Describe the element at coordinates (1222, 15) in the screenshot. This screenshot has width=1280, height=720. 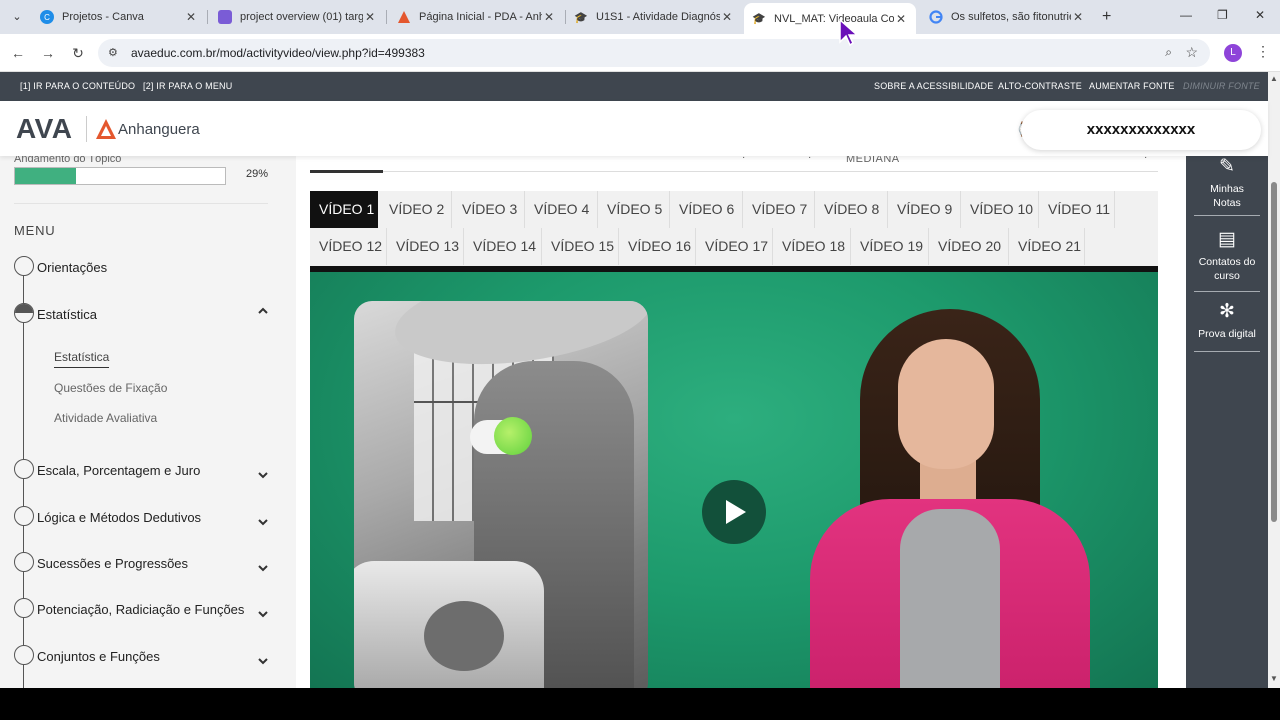
I see `maximize-icon: ❐` at that location.